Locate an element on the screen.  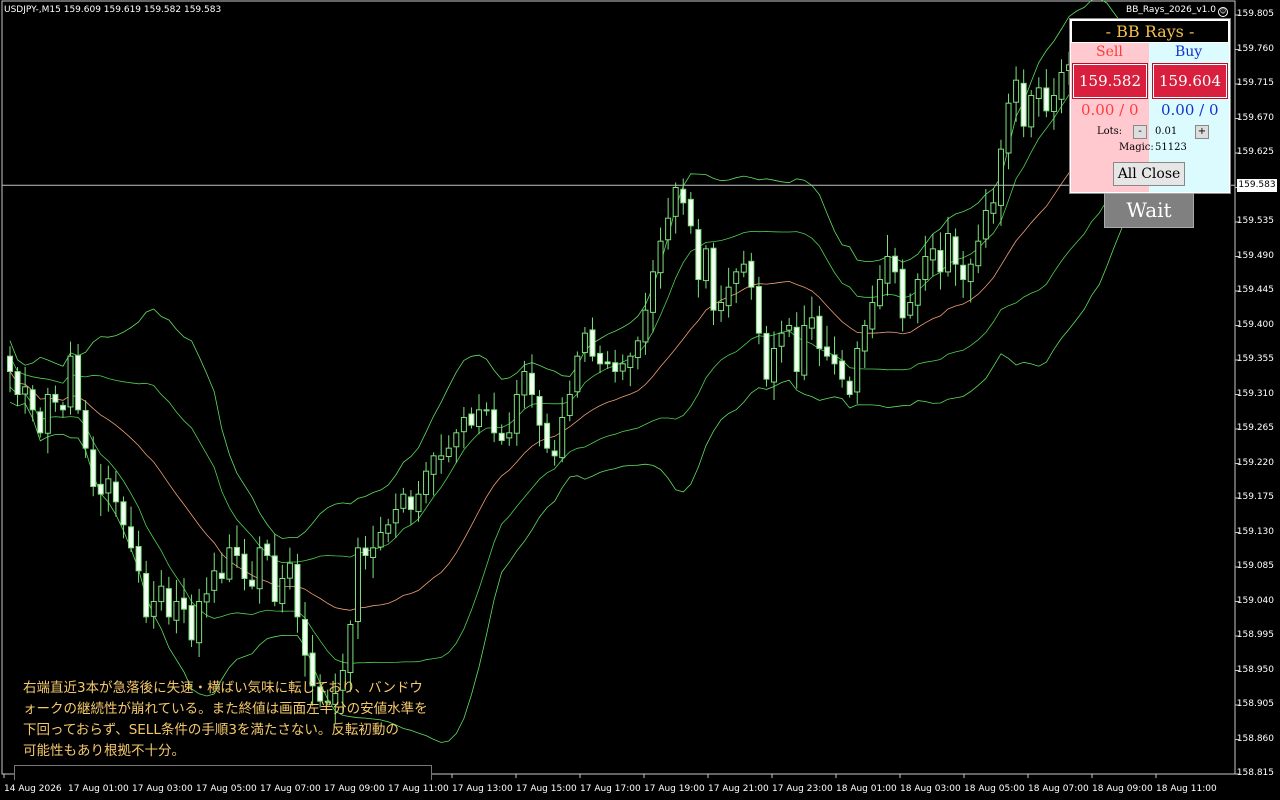
x-tick-label: 17 Aug 23:00 is located at coordinates (802, 789).